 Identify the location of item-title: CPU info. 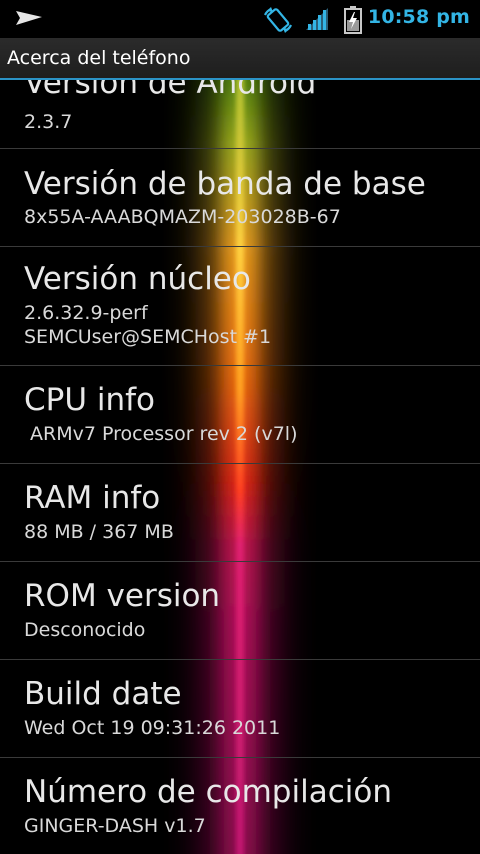
(90, 400).